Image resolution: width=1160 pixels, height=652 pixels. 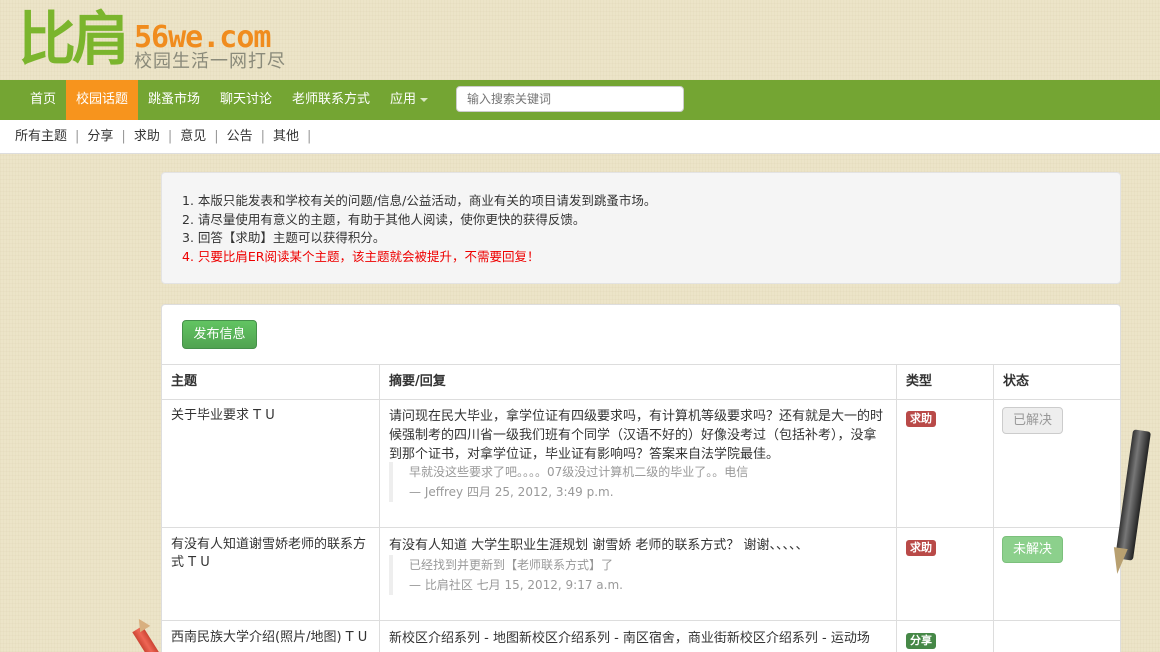 I want to click on topic-filter-bar: 所有主题 | 分享 | 求助 | 意见 | 公告 | 其他 |, so click(x=580, y=137).